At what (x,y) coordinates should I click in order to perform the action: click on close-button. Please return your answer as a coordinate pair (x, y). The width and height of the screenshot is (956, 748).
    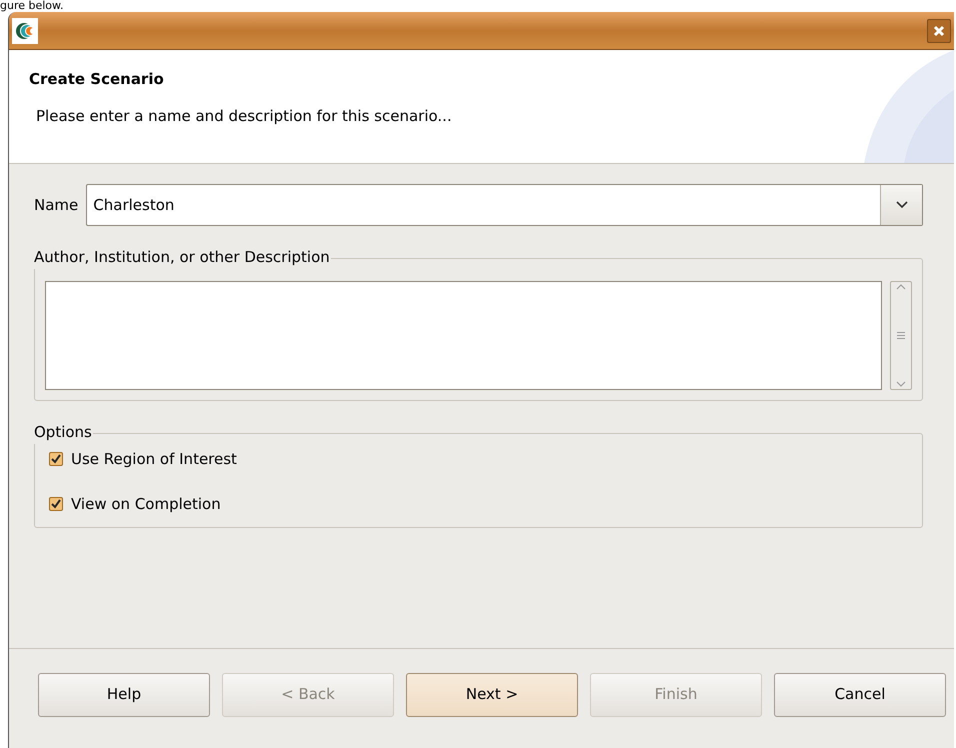
    Looking at the image, I should click on (939, 30).